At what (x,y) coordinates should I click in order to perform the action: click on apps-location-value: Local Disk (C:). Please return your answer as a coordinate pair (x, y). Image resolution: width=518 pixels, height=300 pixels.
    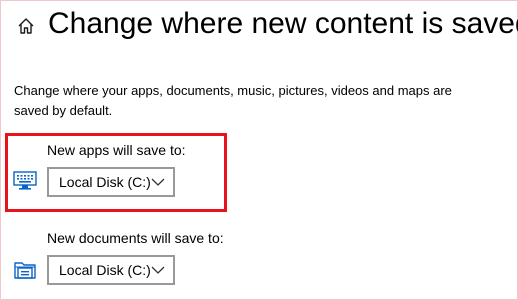
    Looking at the image, I should click on (105, 182).